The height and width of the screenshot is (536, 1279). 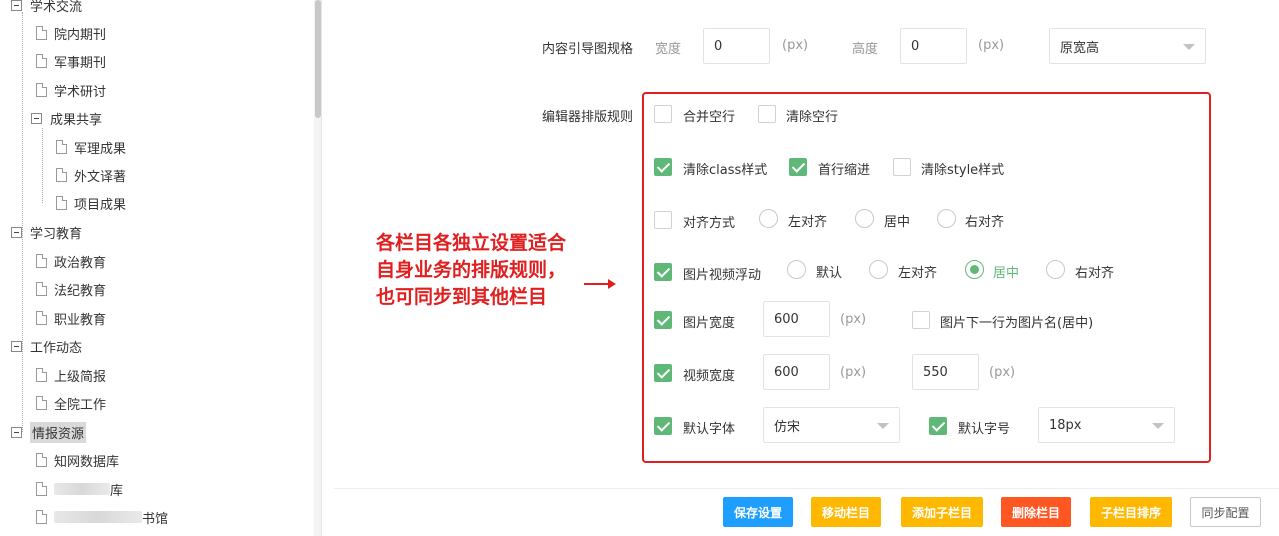 What do you see at coordinates (846, 512) in the screenshot?
I see `move-column-button: 移动栏目` at bounding box center [846, 512].